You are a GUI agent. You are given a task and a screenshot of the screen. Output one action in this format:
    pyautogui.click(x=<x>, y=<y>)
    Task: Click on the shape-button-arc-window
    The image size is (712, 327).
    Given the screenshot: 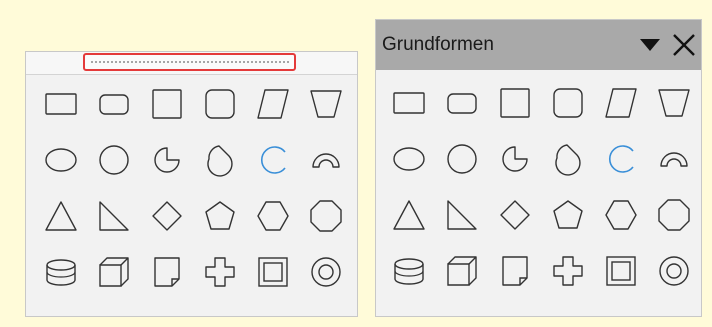 What is the action you would take?
    pyautogui.click(x=620, y=159)
    